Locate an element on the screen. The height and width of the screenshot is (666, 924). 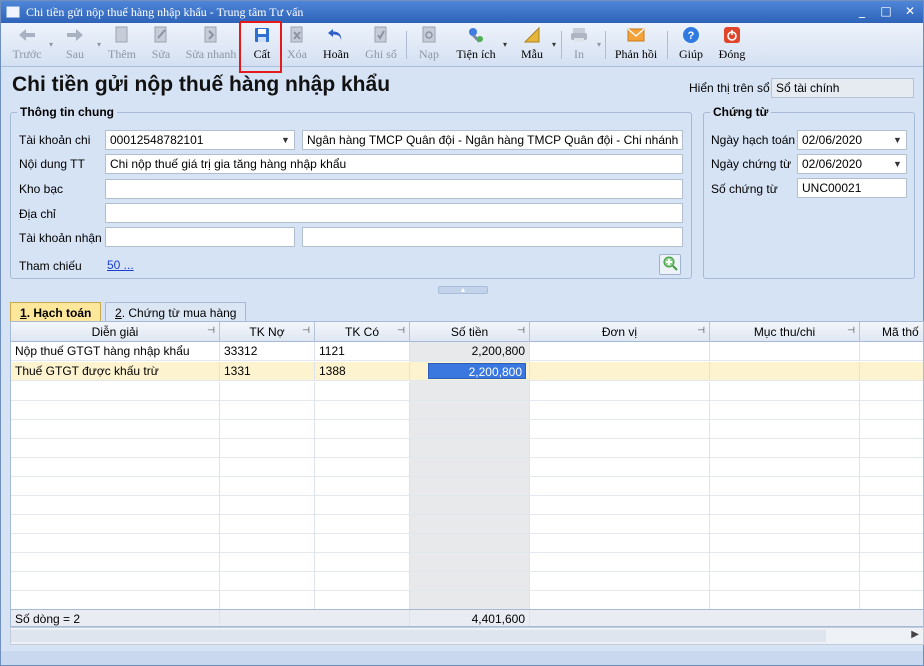
delete-button: Xóa is located at coordinates (297, 45).